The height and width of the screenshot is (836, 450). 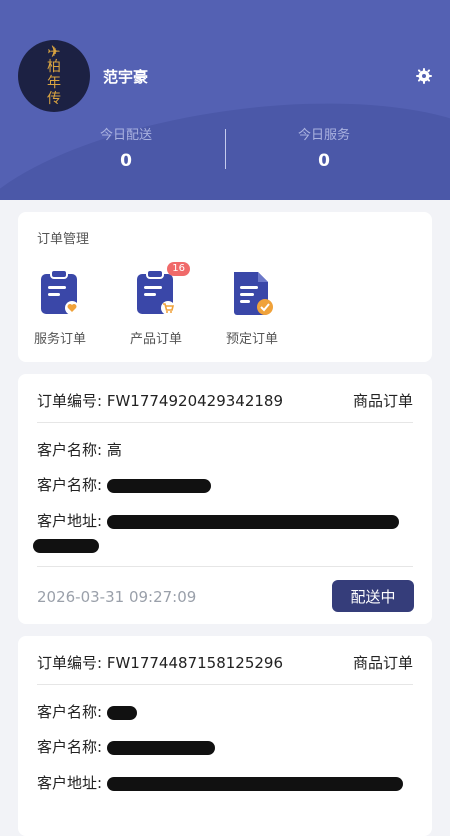 I want to click on product-orders-badge: 16, so click(x=178, y=269).